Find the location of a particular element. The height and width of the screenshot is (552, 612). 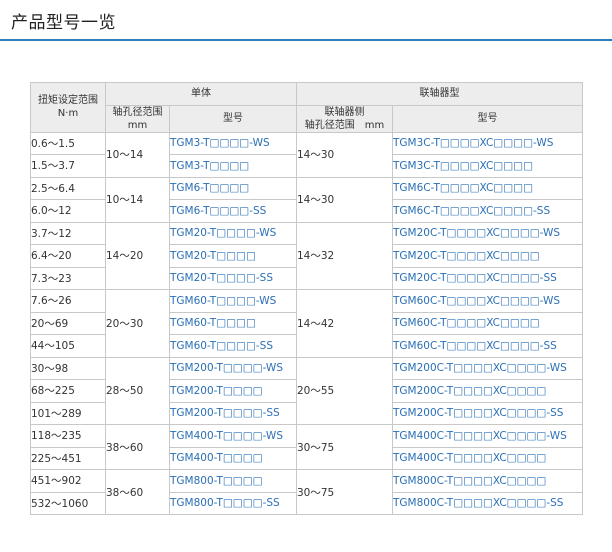

bore-range-cell: 28～50 is located at coordinates (137, 390).